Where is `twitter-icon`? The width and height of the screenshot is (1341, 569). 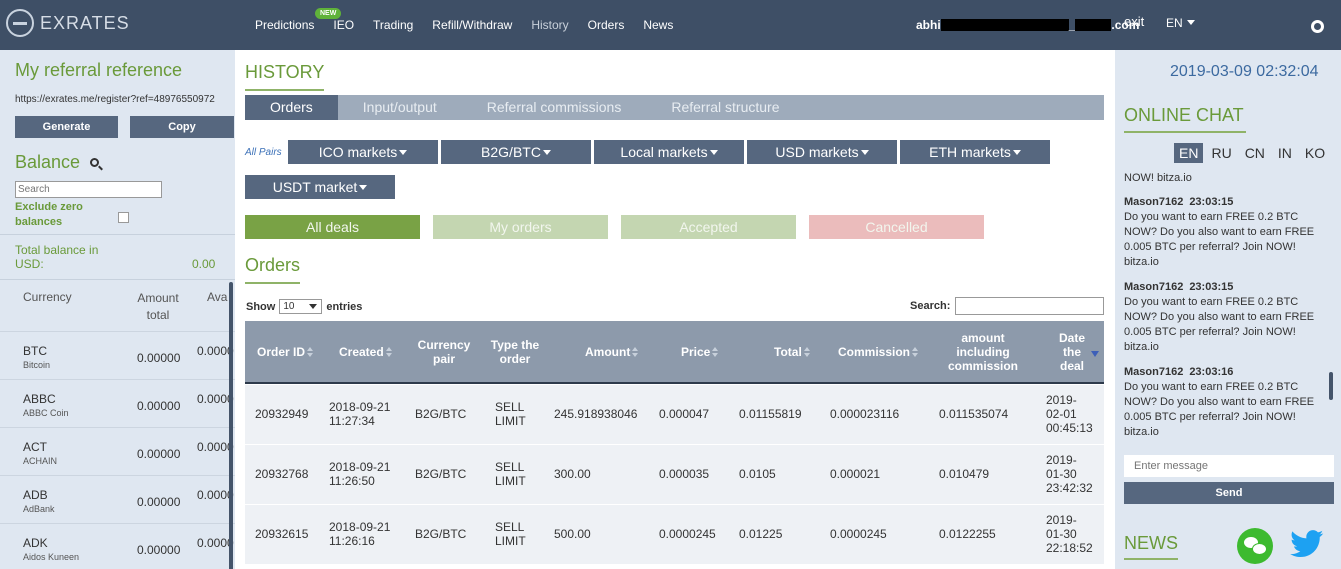
twitter-icon is located at coordinates (1307, 544).